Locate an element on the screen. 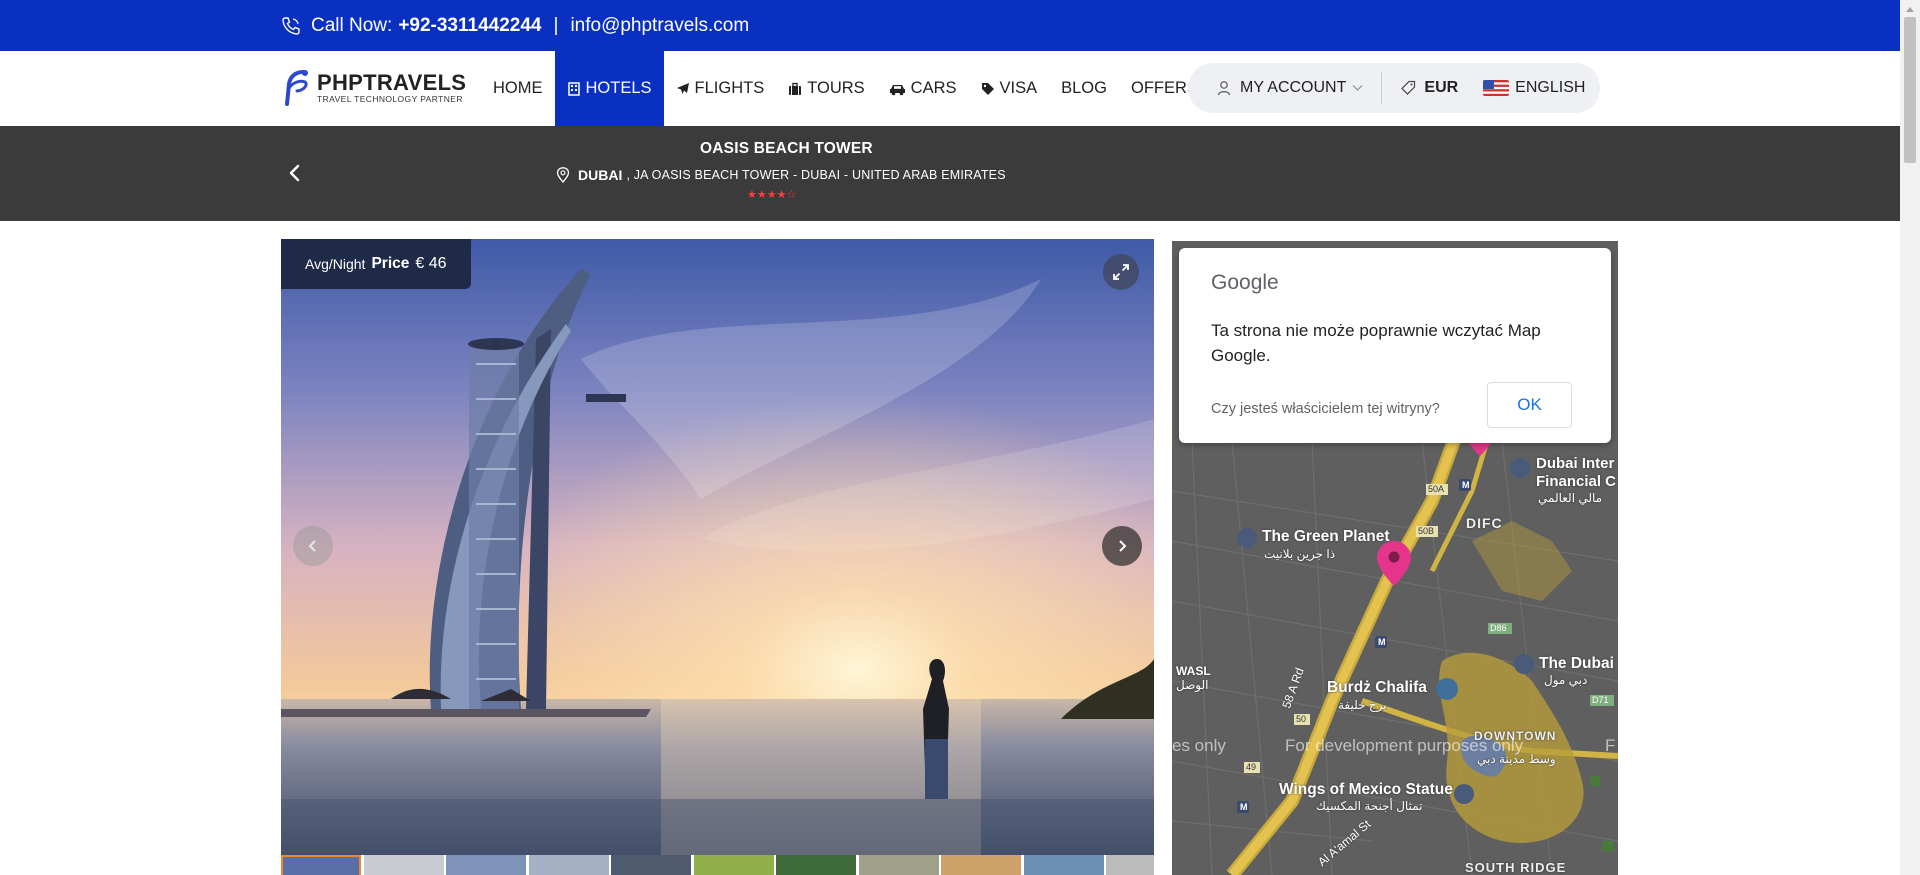 The width and height of the screenshot is (1920, 875). map-label-south-ridge: SOUTH RIDGE is located at coordinates (1516, 867).